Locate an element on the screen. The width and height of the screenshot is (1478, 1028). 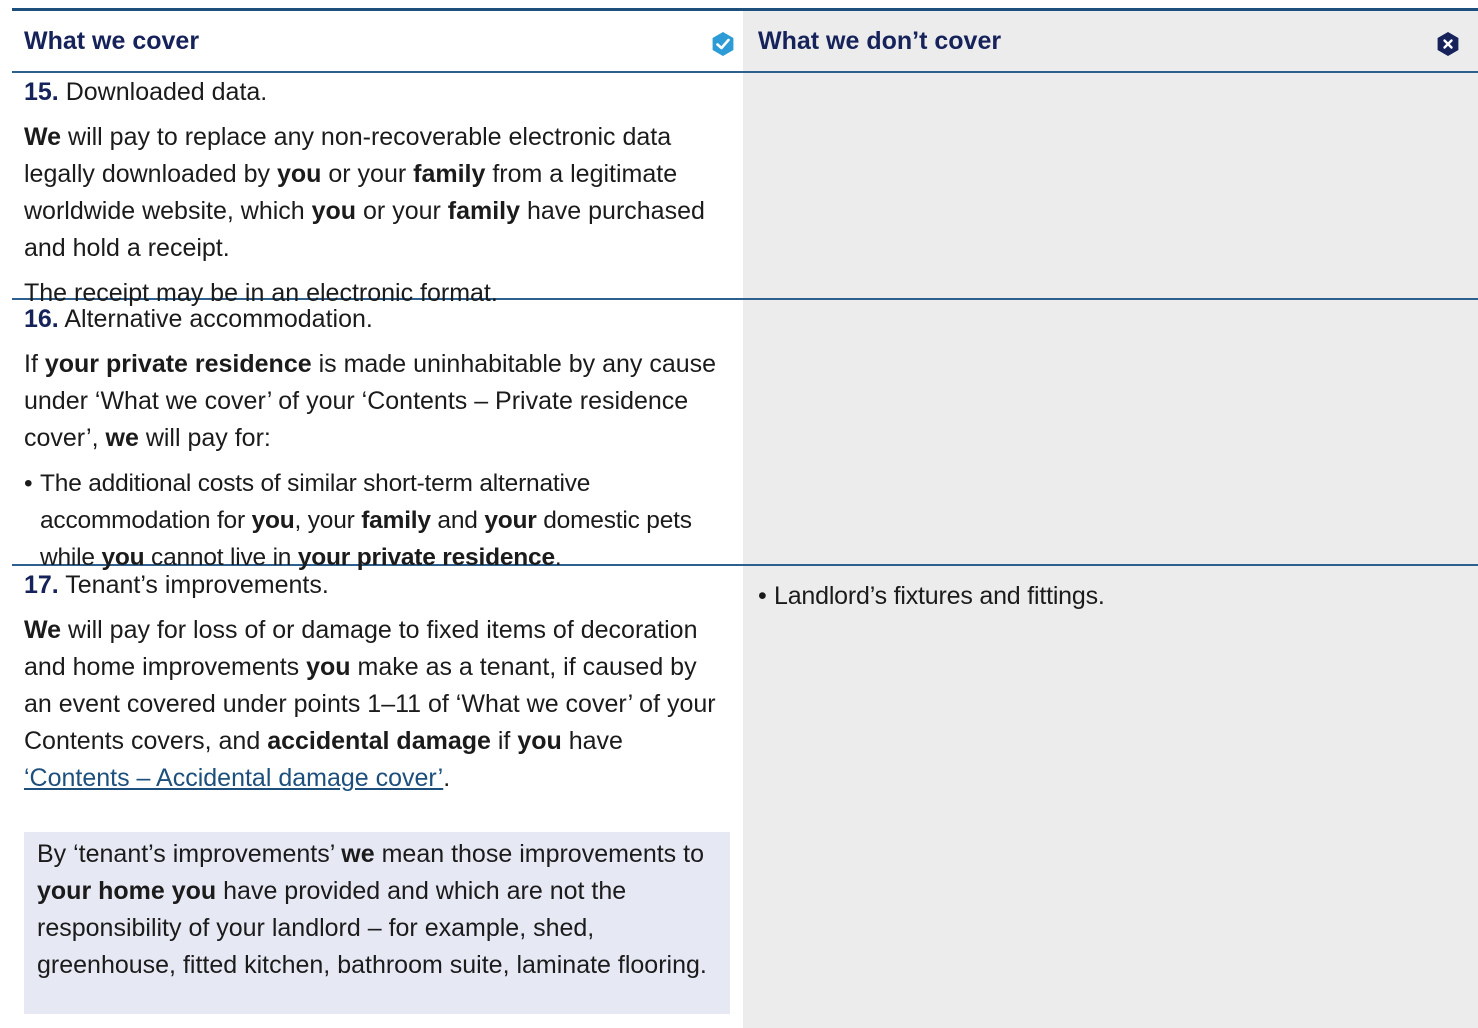
text: if is located at coordinates (504, 741).